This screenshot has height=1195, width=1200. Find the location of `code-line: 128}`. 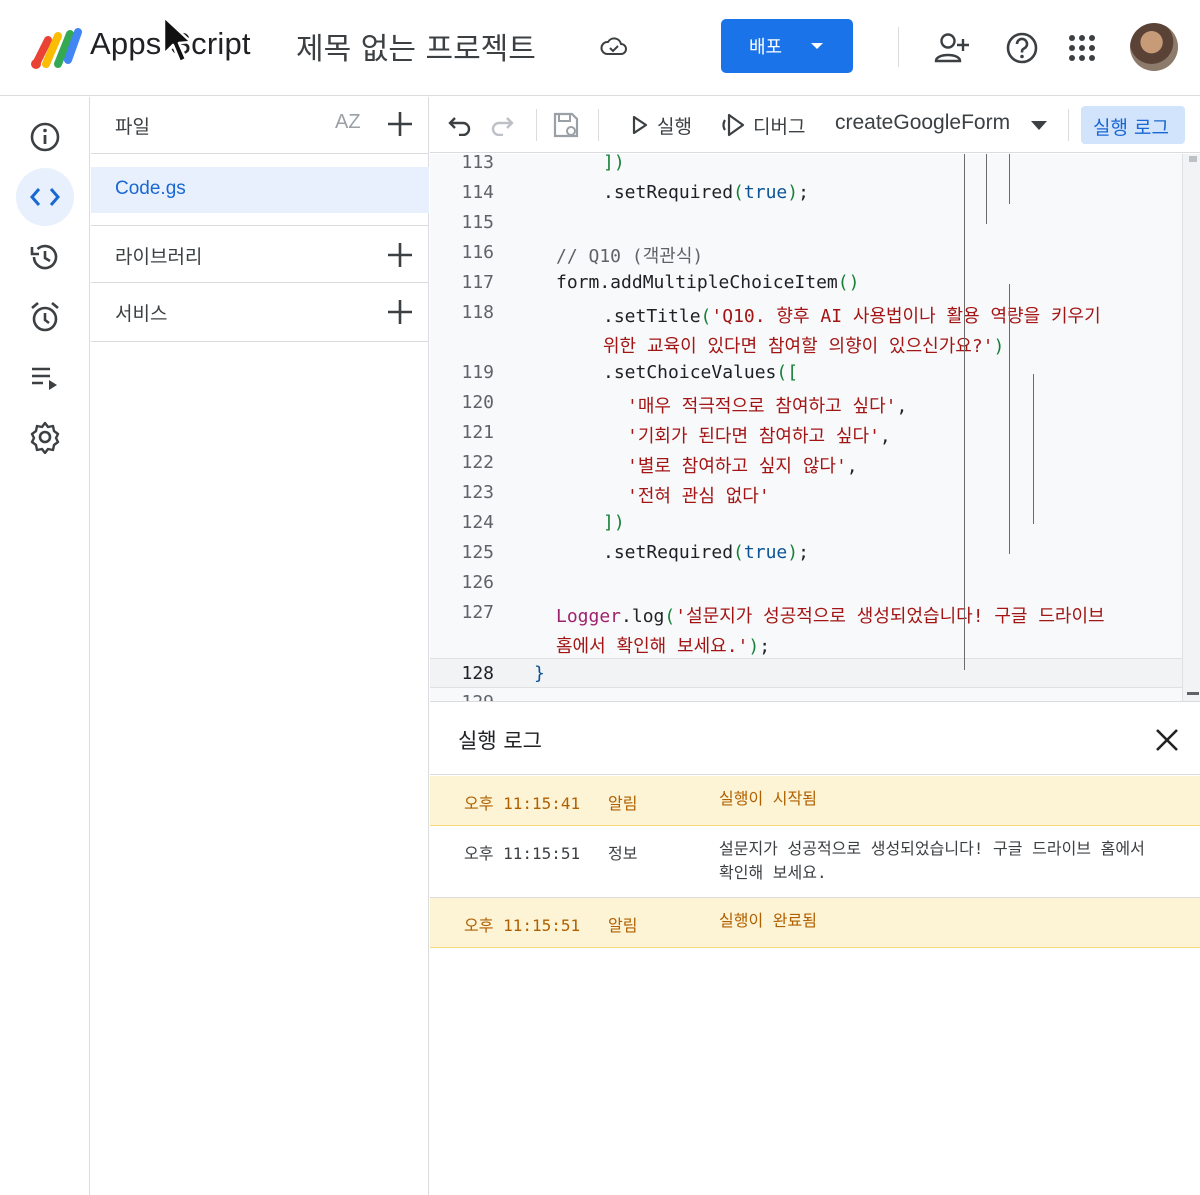

code-line: 128} is located at coordinates (806, 673).